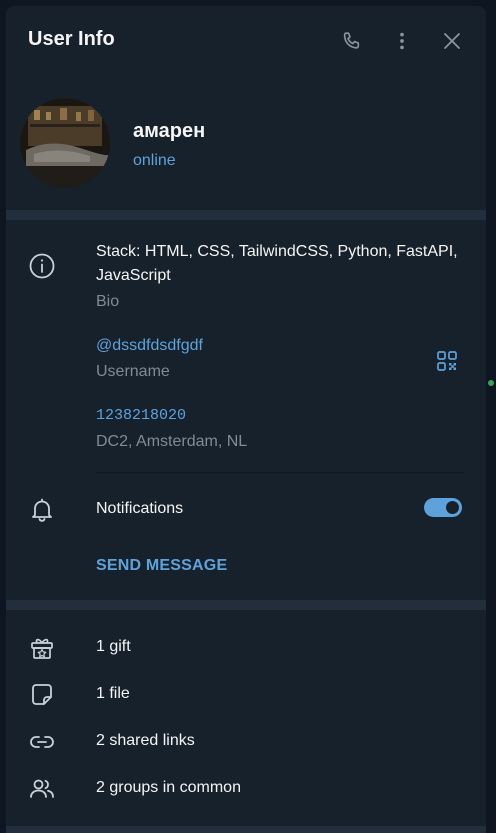 The height and width of the screenshot is (833, 496). What do you see at coordinates (42, 266) in the screenshot?
I see `info-icon` at bounding box center [42, 266].